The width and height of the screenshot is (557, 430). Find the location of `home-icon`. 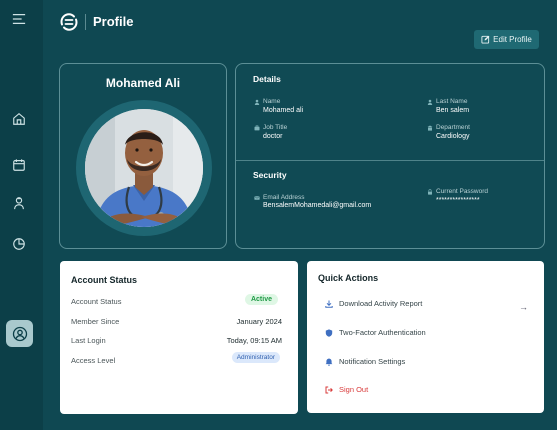

home-icon is located at coordinates (19, 119).